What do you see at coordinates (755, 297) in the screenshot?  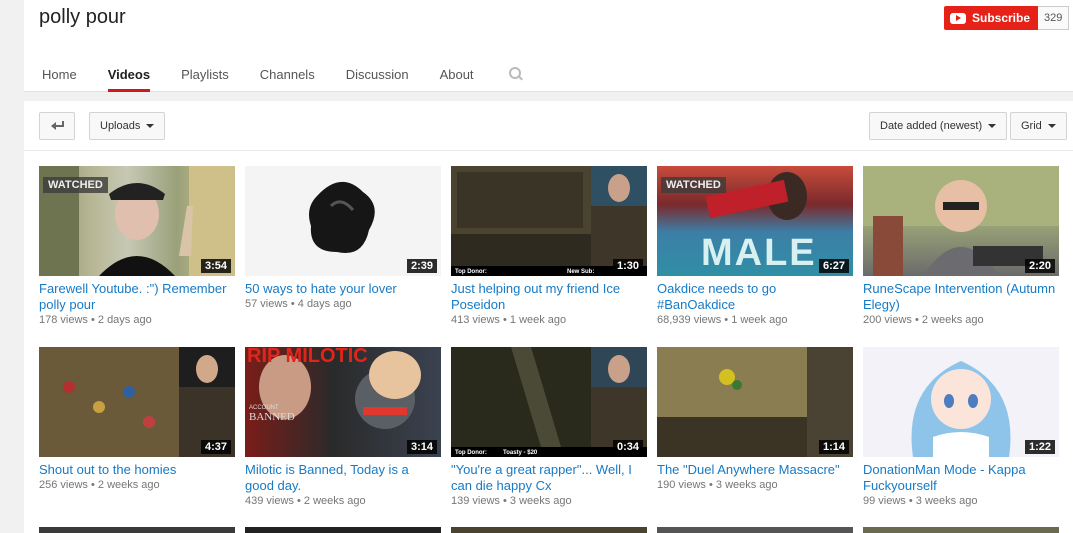 I see `video-title-link: Oakdice needs to go #BanOakdice` at bounding box center [755, 297].